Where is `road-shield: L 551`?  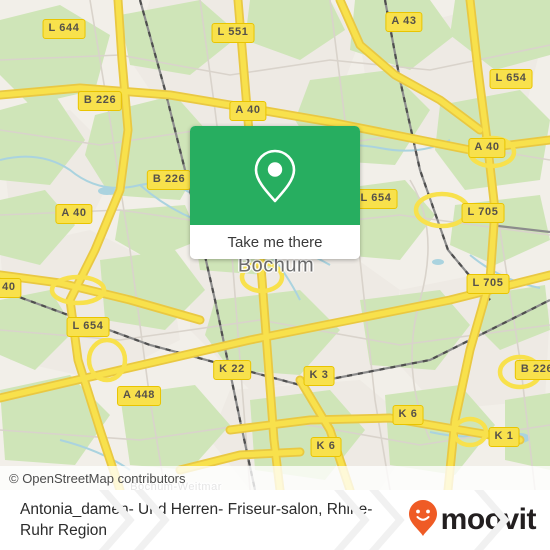 road-shield: L 551 is located at coordinates (233, 33).